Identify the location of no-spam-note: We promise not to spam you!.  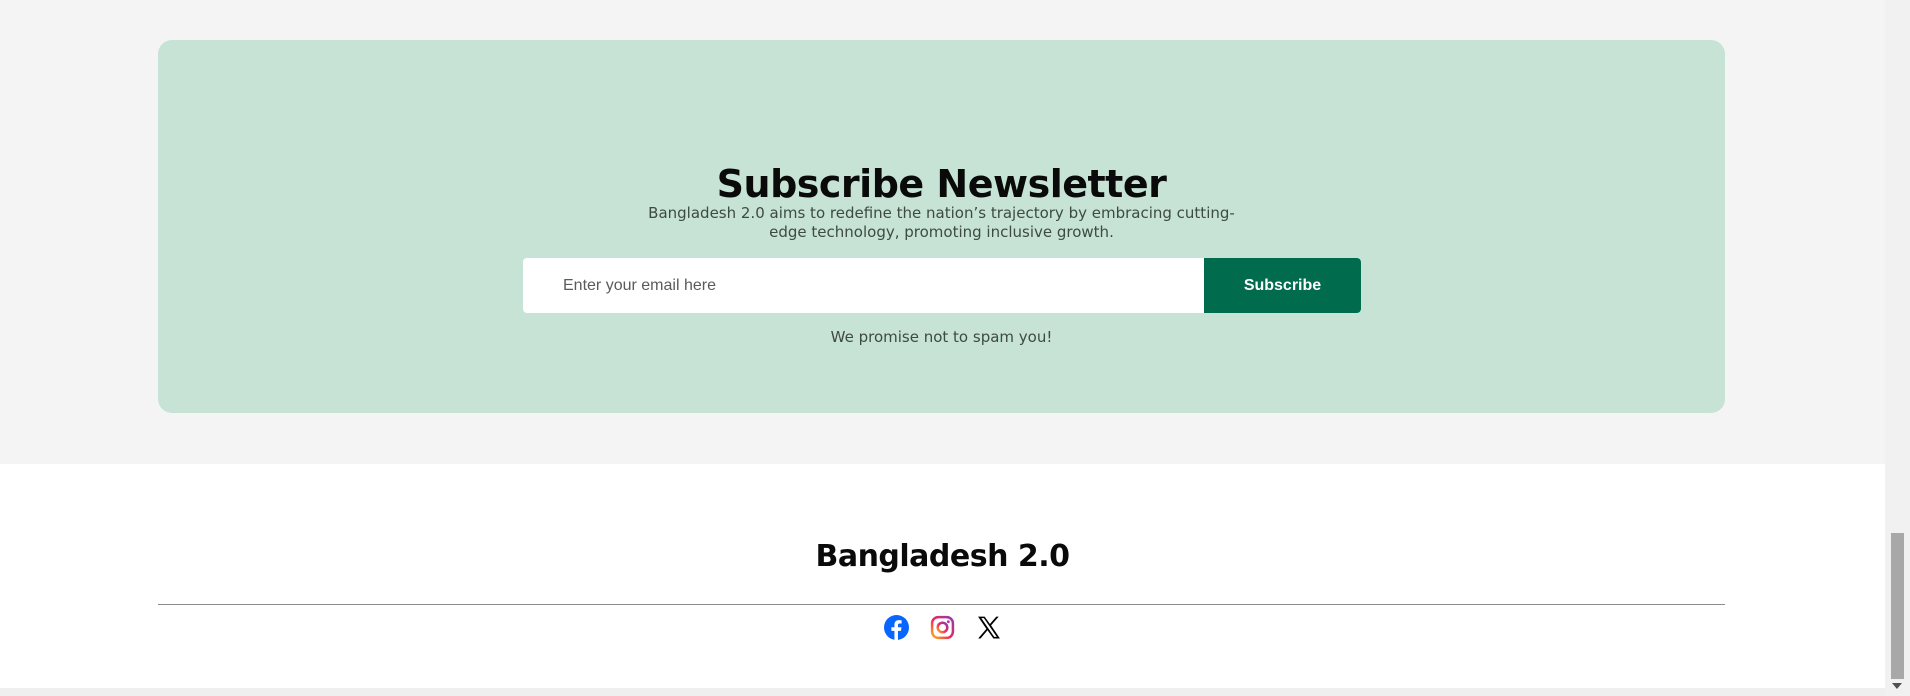
(941, 337).